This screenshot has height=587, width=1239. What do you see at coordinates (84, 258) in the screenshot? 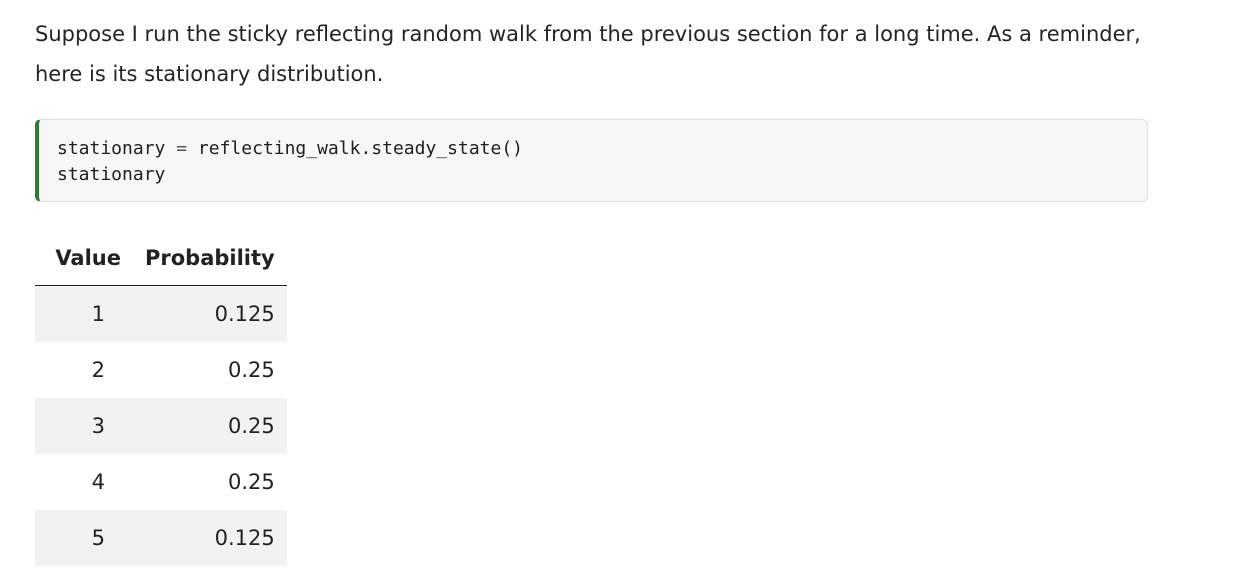
I see `column-header-value: Value` at bounding box center [84, 258].